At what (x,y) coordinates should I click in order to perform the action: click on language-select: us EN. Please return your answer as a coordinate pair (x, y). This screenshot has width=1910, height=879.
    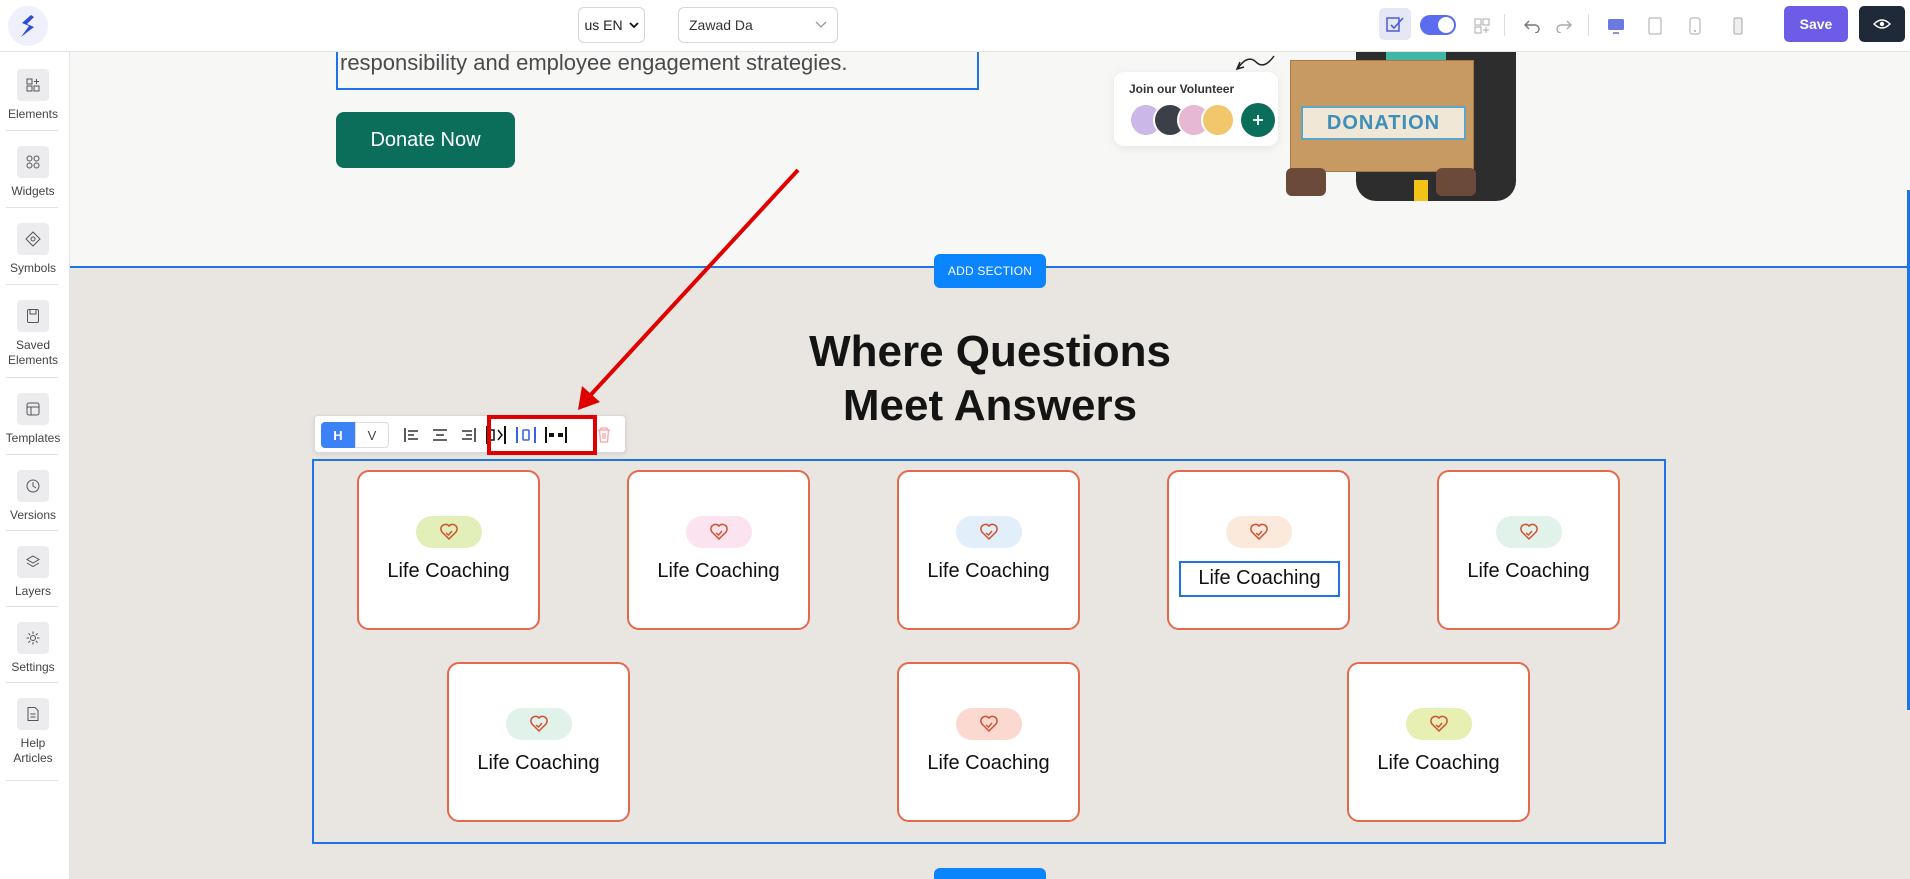
    Looking at the image, I should click on (611, 25).